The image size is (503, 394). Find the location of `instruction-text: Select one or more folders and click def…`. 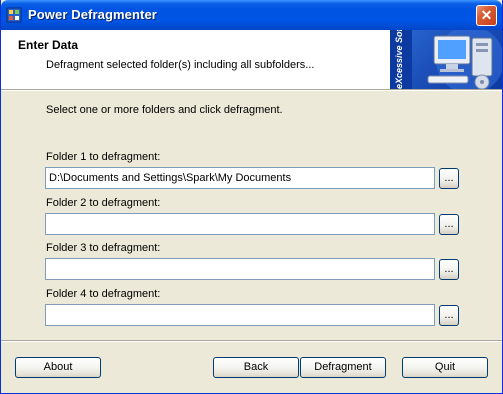

instruction-text: Select one or more folders and click def… is located at coordinates (164, 110).